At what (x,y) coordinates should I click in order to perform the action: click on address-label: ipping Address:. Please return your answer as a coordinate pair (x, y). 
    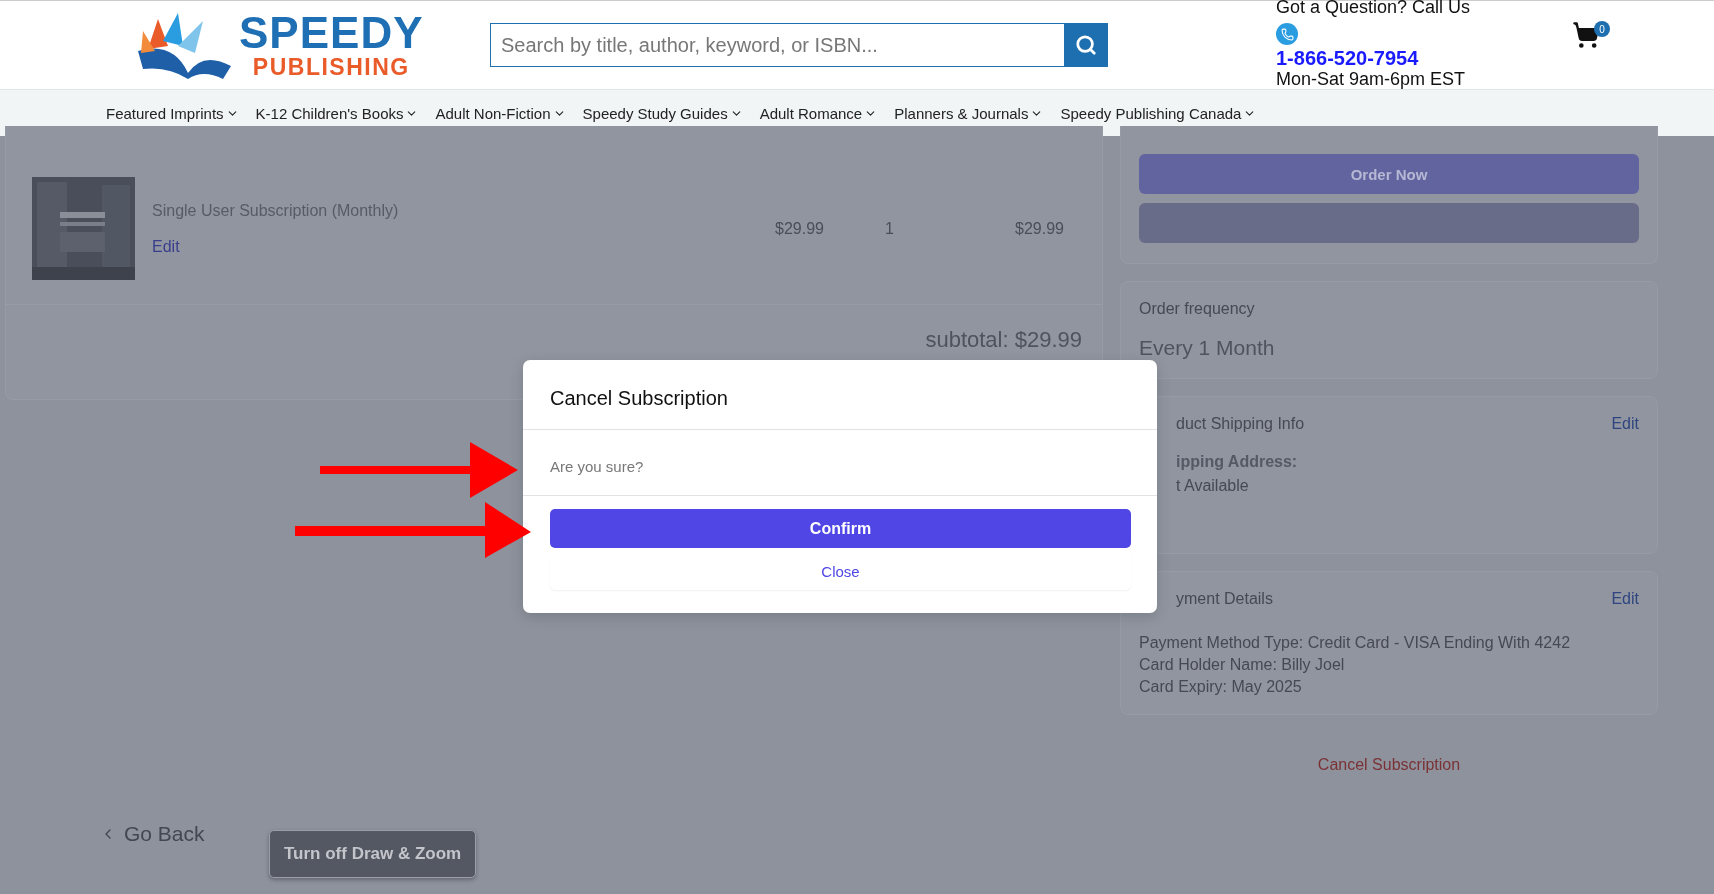
    Looking at the image, I should click on (1237, 462).